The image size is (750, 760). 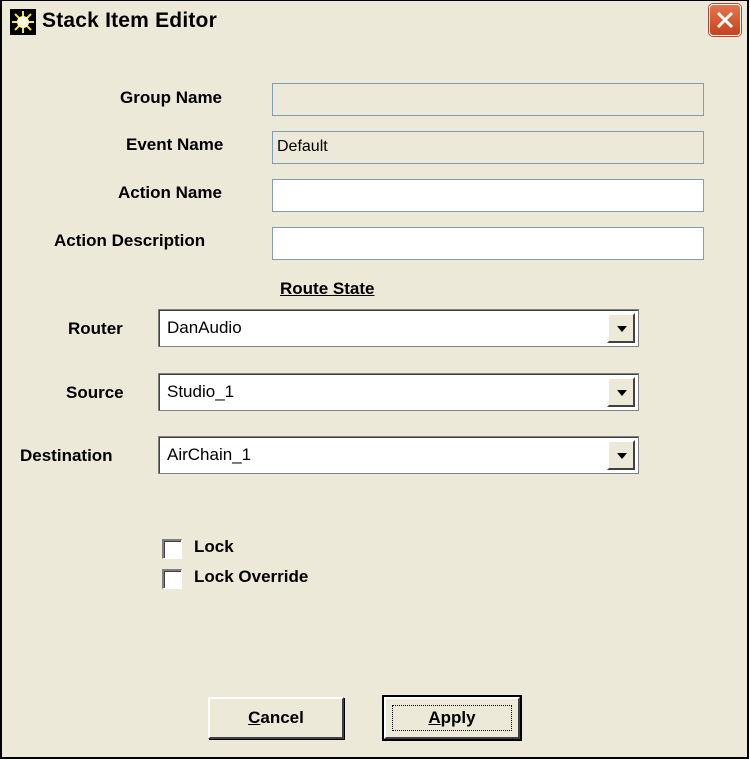 I want to click on cancel-mnemonic: C, so click(x=254, y=717).